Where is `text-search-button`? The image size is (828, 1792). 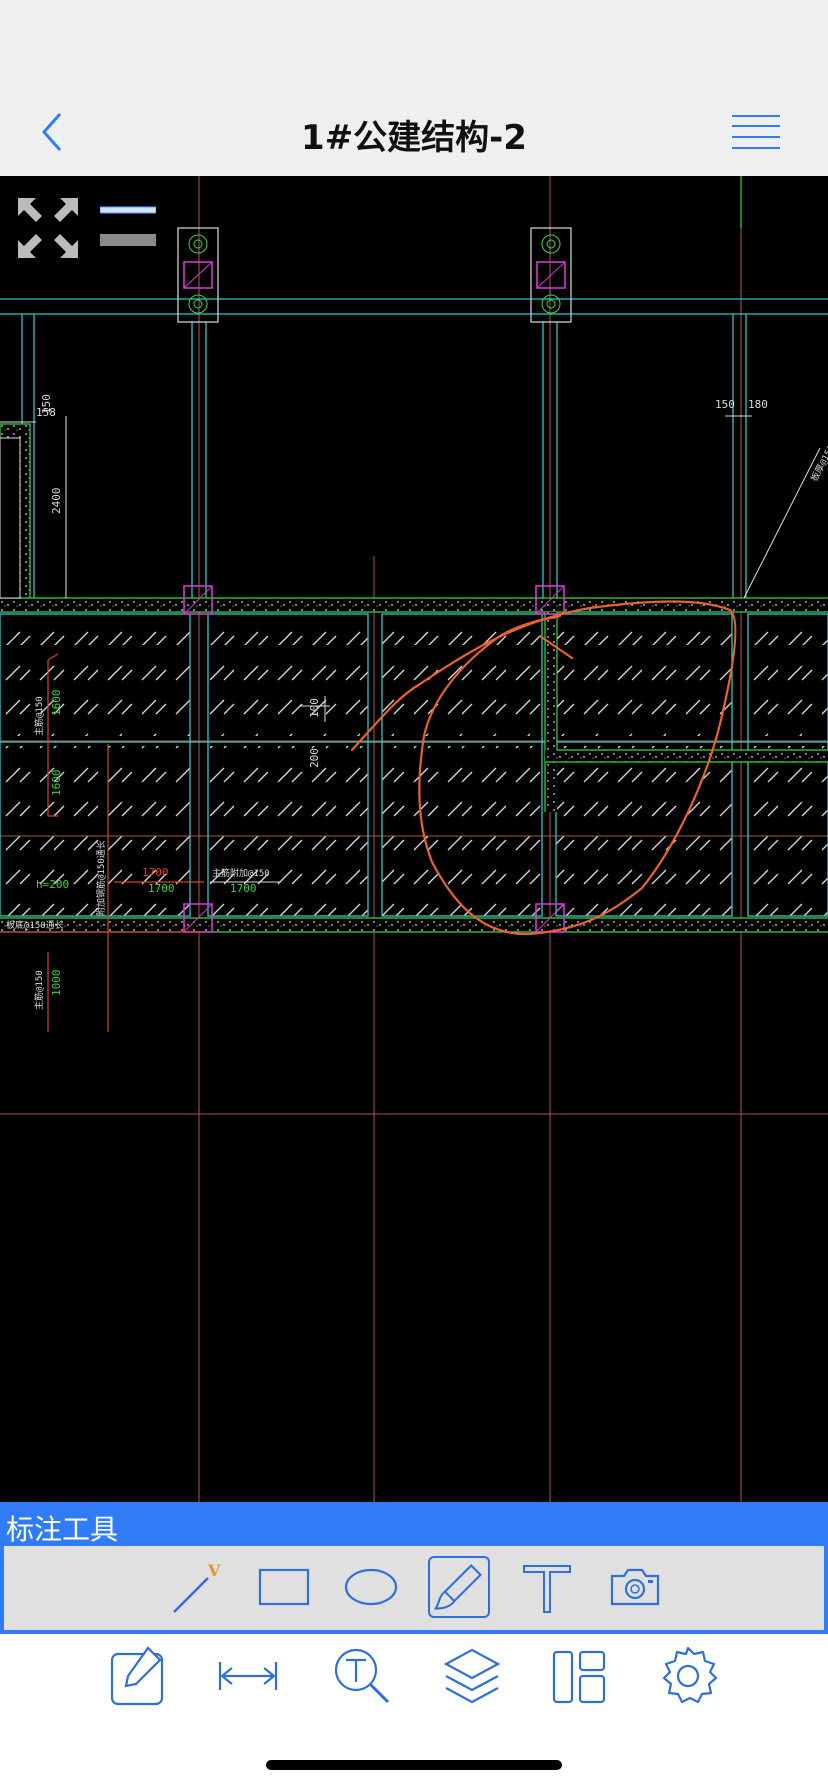
text-search-button is located at coordinates (362, 1676).